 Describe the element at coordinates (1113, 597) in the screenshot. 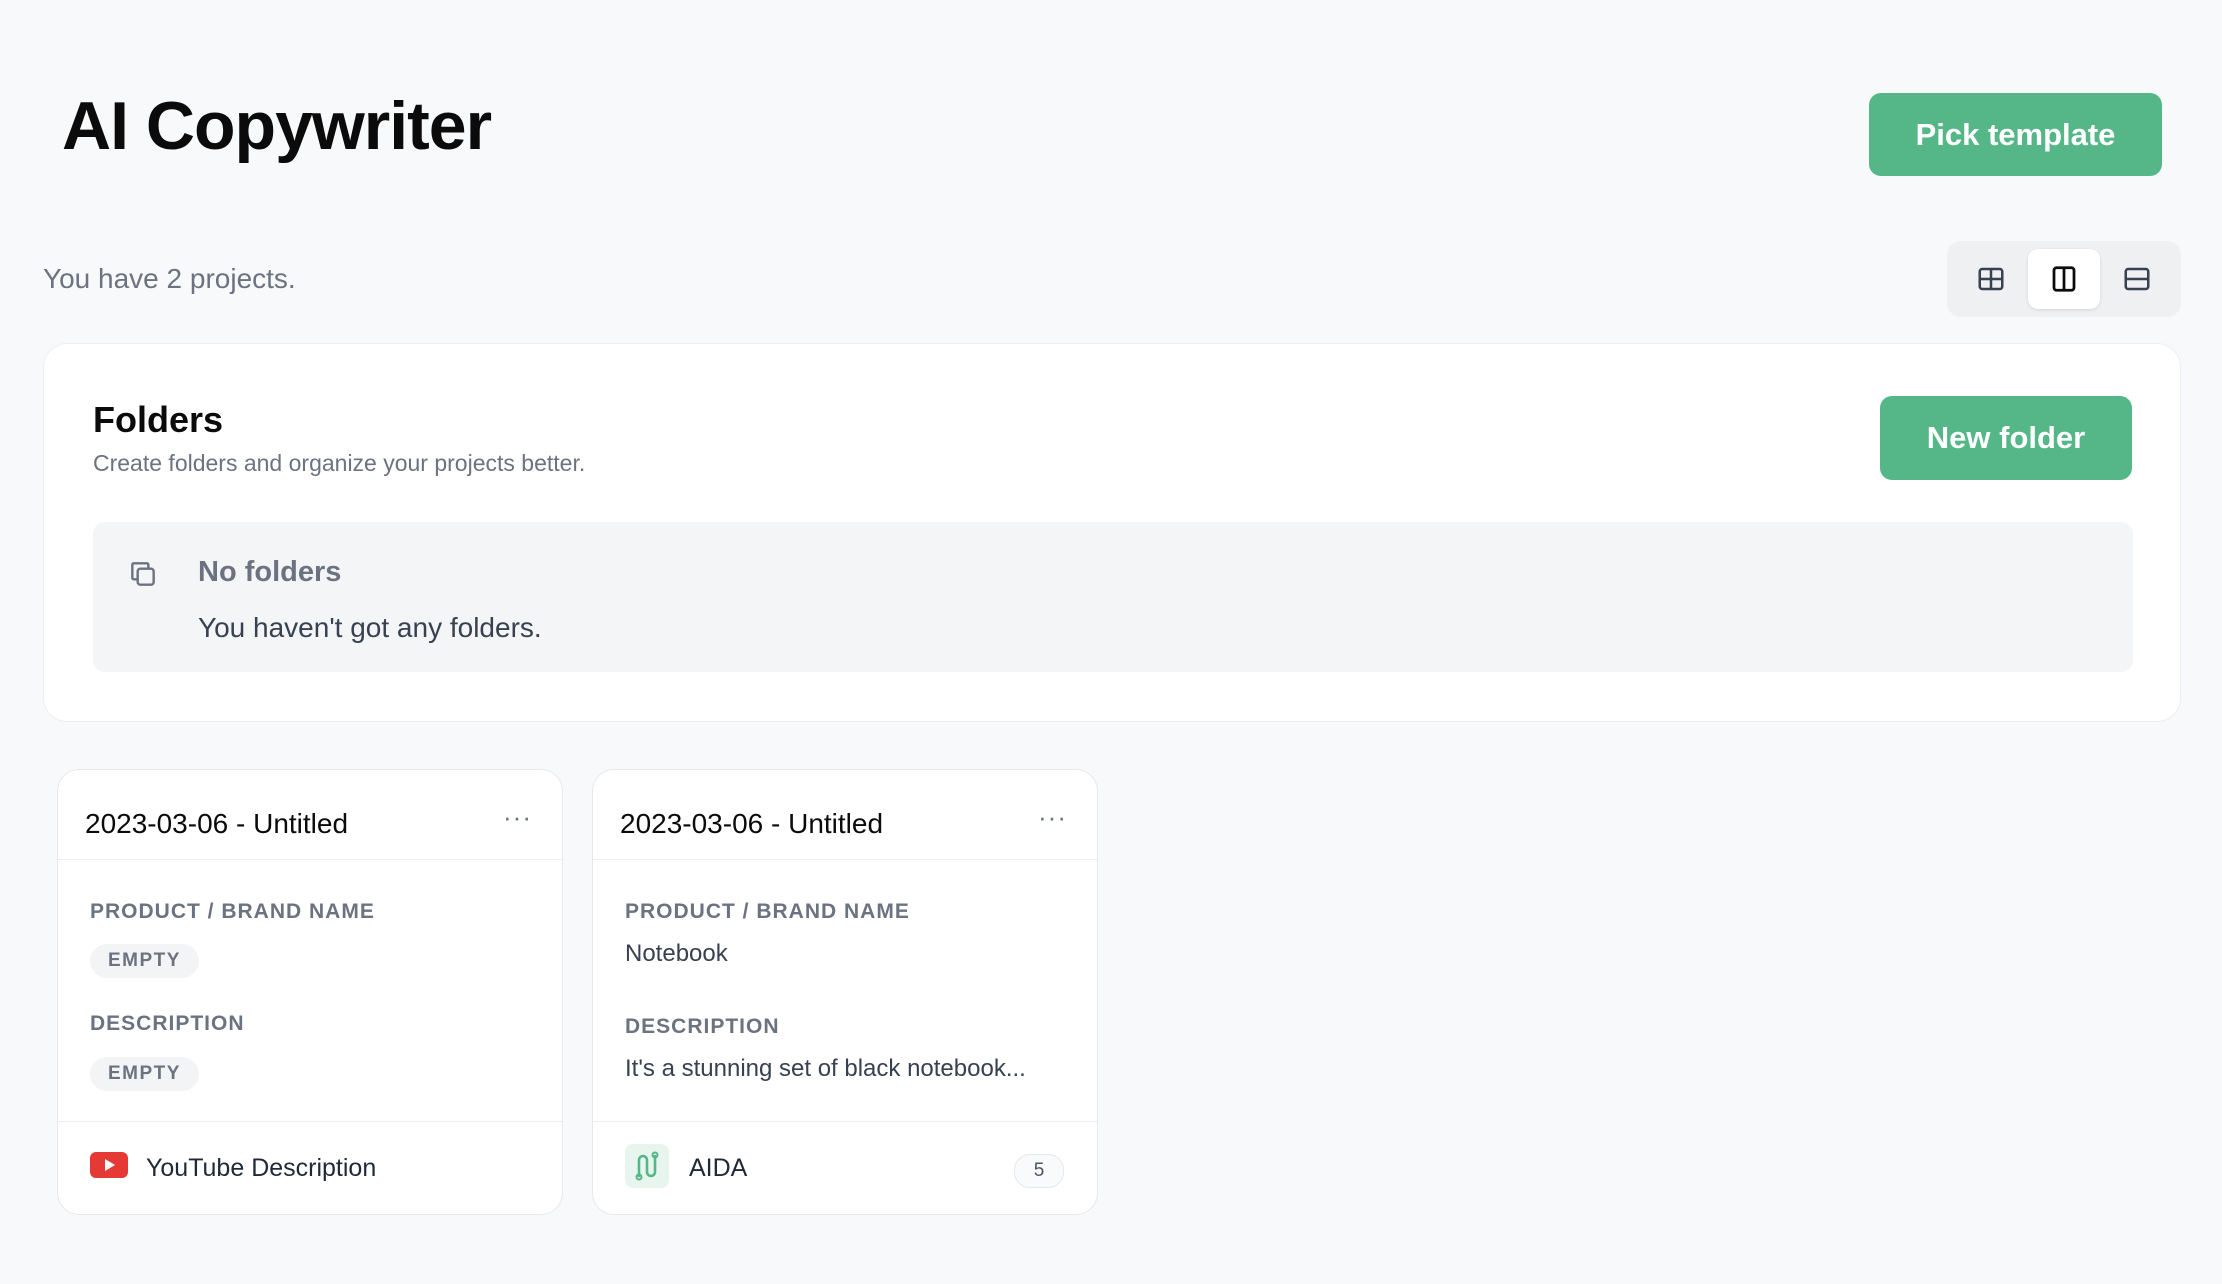

I see `folders-empty-state: No folders You haven't got any folders.` at that location.